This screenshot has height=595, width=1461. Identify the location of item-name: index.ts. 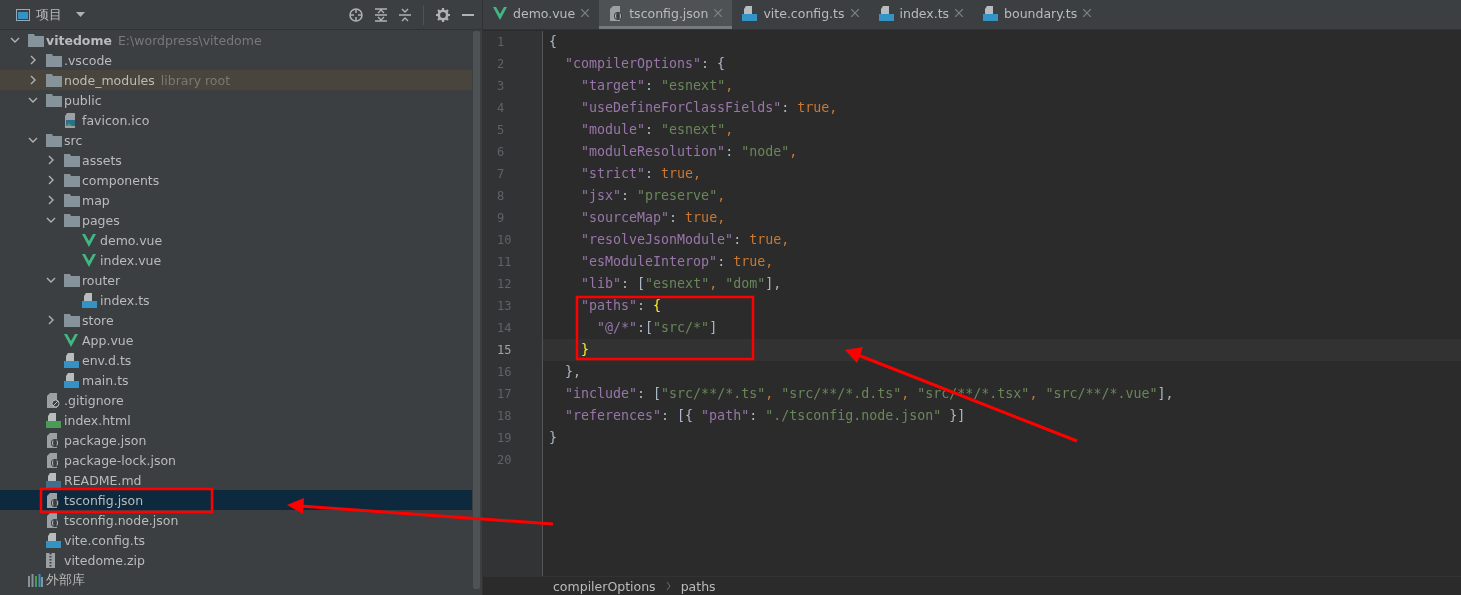
(125, 300).